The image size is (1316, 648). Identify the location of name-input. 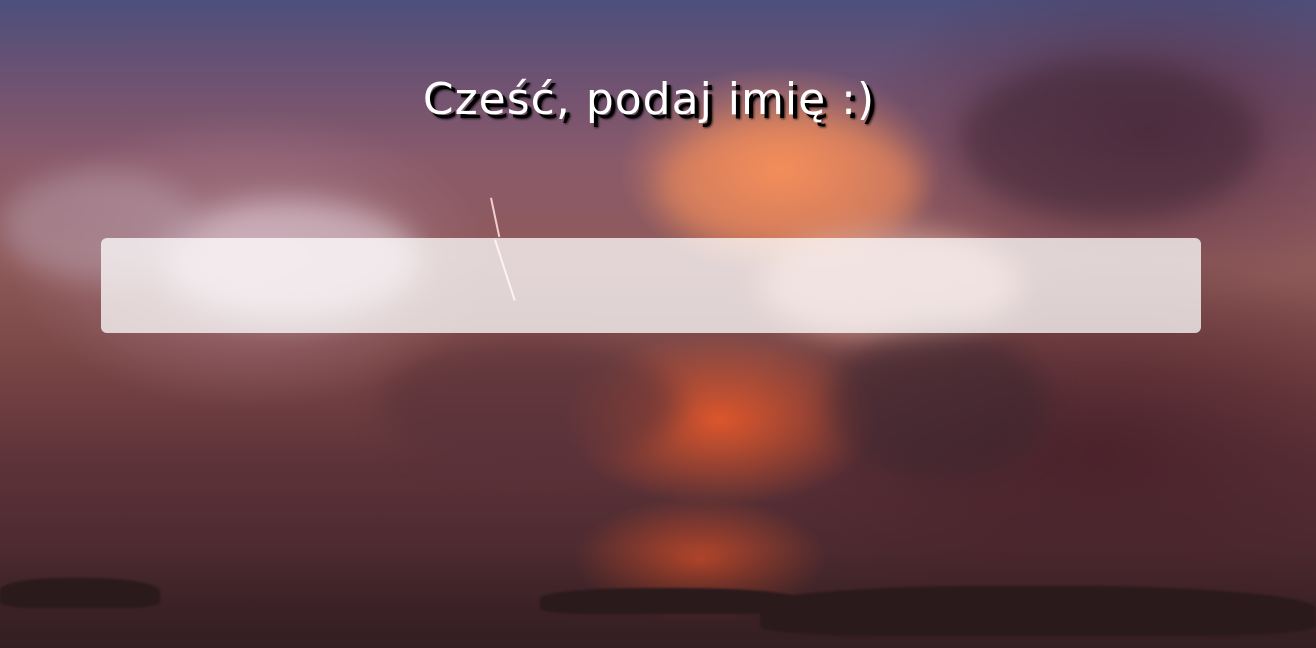
(651, 285).